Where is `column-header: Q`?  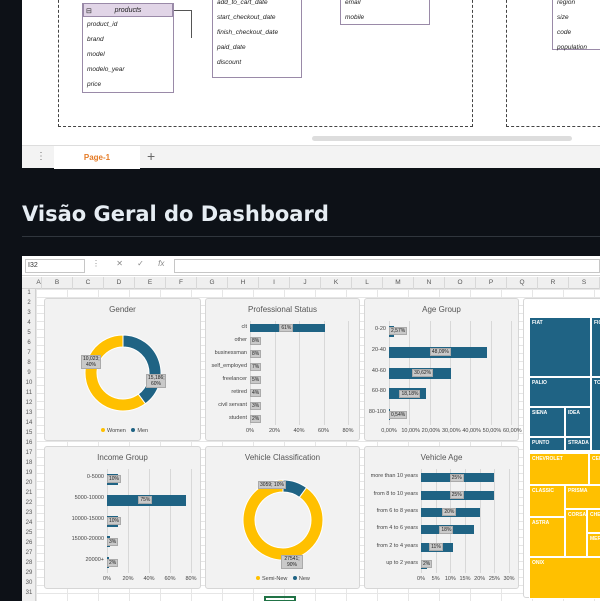 column-header: Q is located at coordinates (522, 283).